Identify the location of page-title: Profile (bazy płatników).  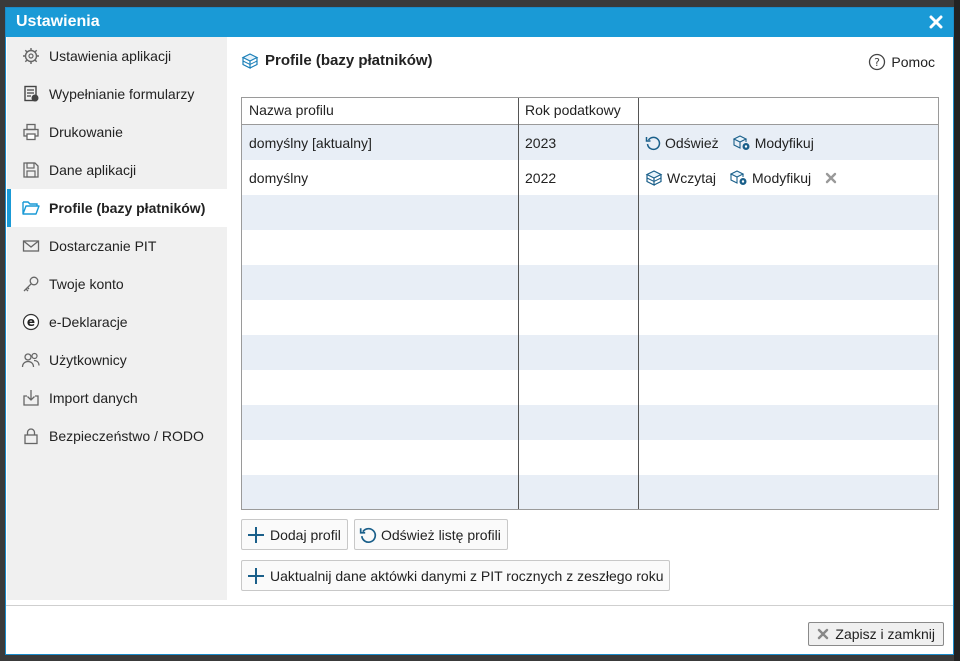
(337, 60).